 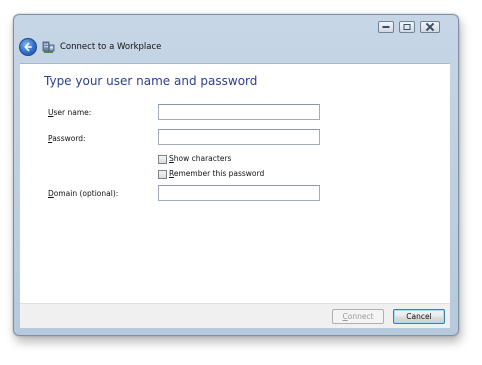 I want to click on minimize-button, so click(x=386, y=27).